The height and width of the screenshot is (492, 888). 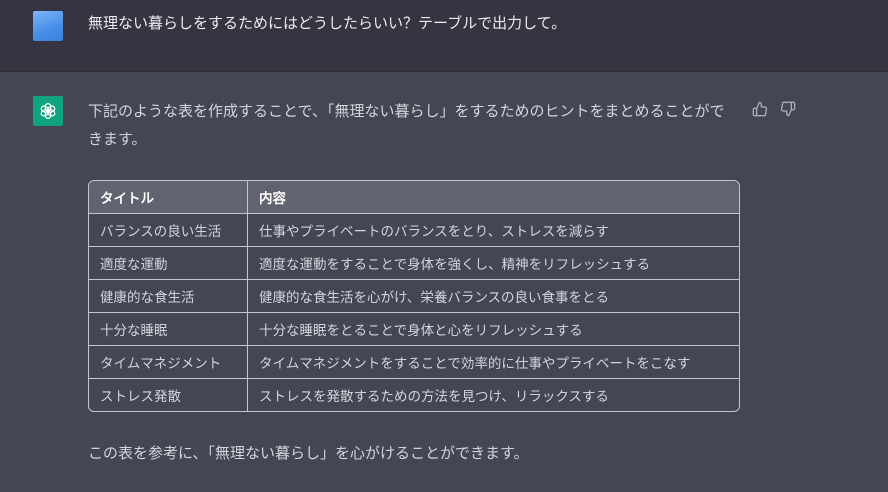 I want to click on table-row: 健康的な食生活 健康的な食生活を心がけ、栄養バランスの良い食事をとる, so click(x=414, y=296).